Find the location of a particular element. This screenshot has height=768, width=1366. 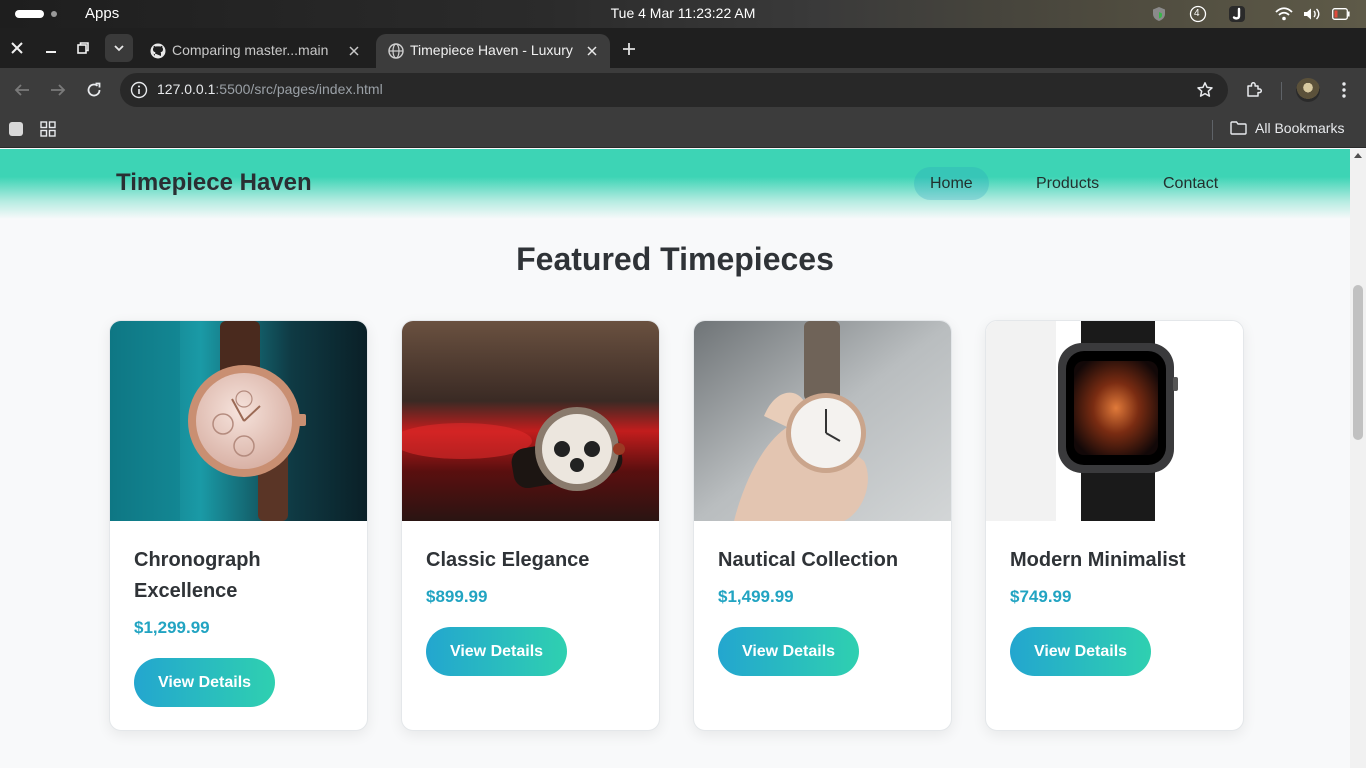

site-logo: Timepiece Haven is located at coordinates (214, 183).